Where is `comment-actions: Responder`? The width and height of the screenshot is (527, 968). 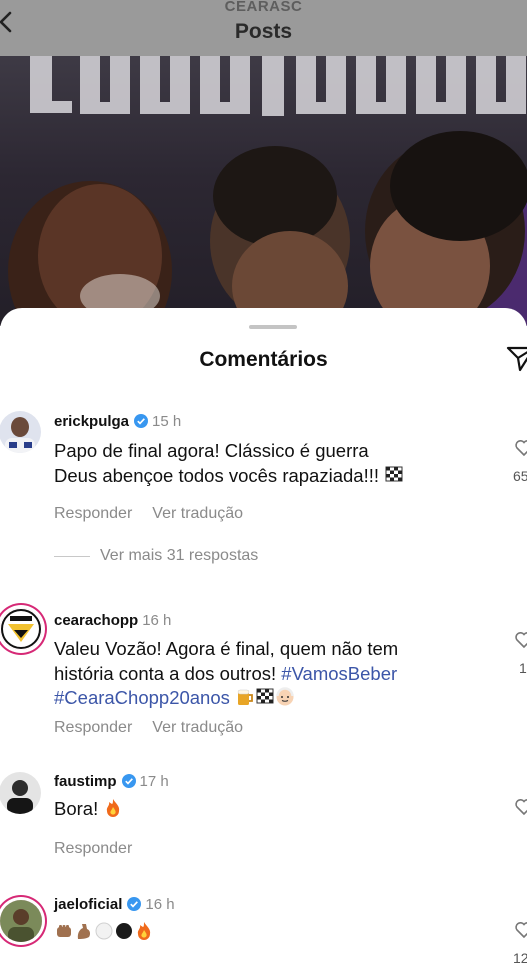 comment-actions: Responder is located at coordinates (93, 849).